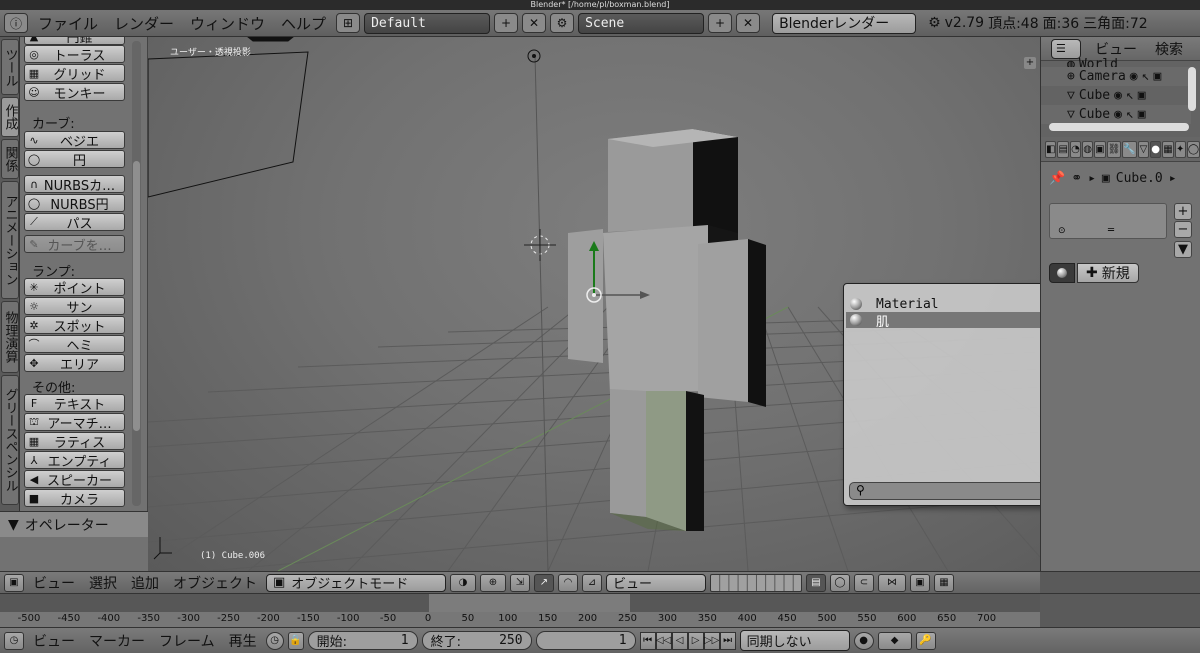  Describe the element at coordinates (794, 640) in the screenshot. I see `sync-mode-dropdown: 同期しない` at that location.